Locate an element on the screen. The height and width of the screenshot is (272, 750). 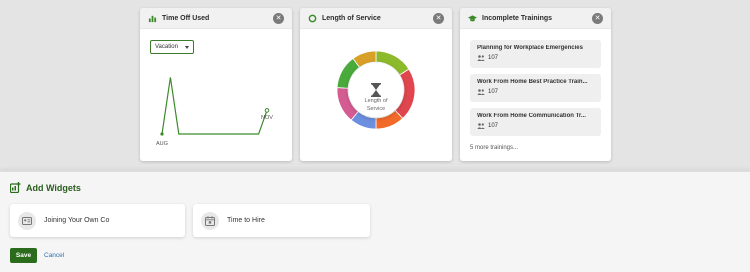
widget-option-label: Time to Hire is located at coordinates (246, 220).